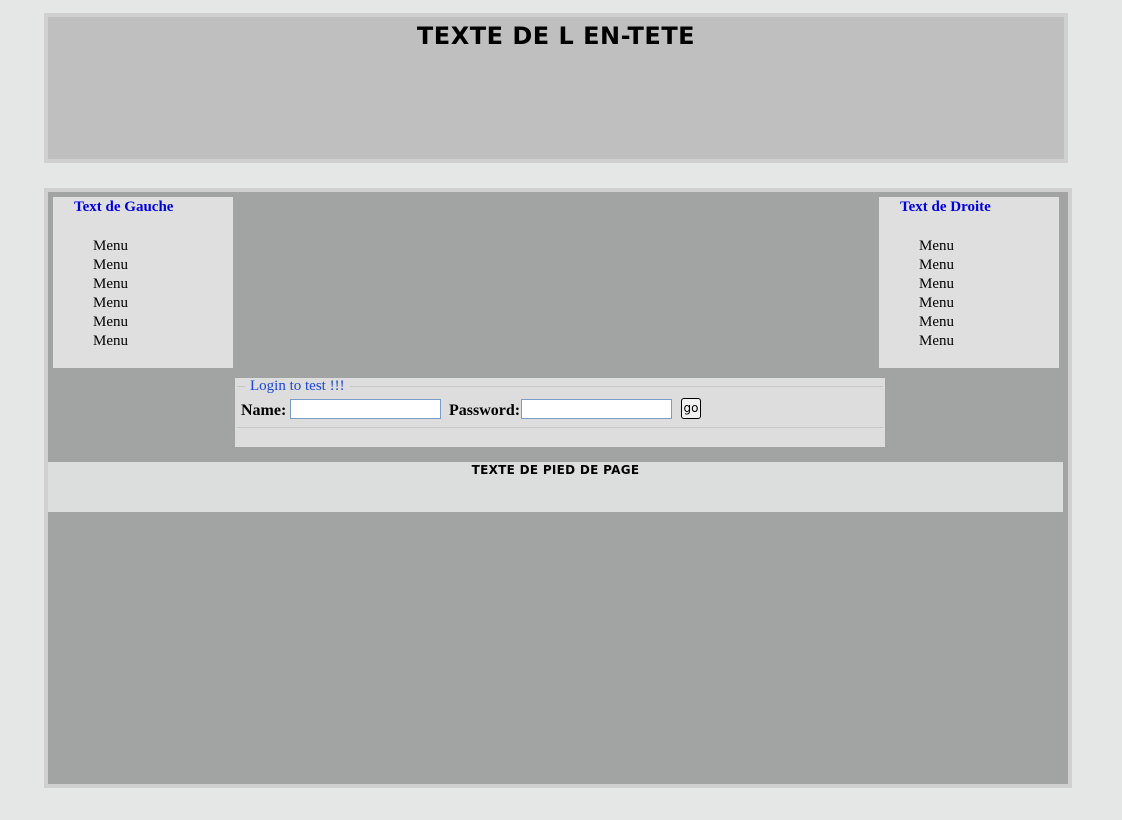  I want to click on login-legend: Login to test !!!, so click(297, 386).